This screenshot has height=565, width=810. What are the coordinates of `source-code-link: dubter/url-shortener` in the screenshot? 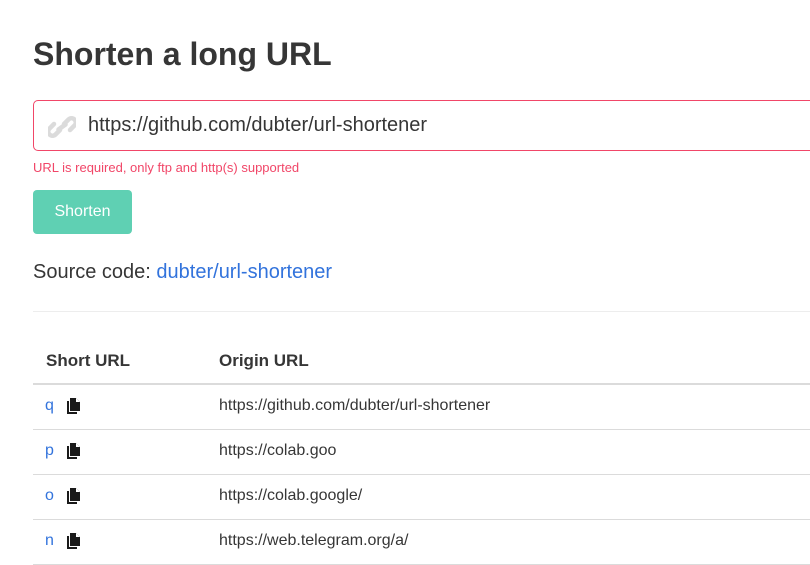 It's located at (244, 272).